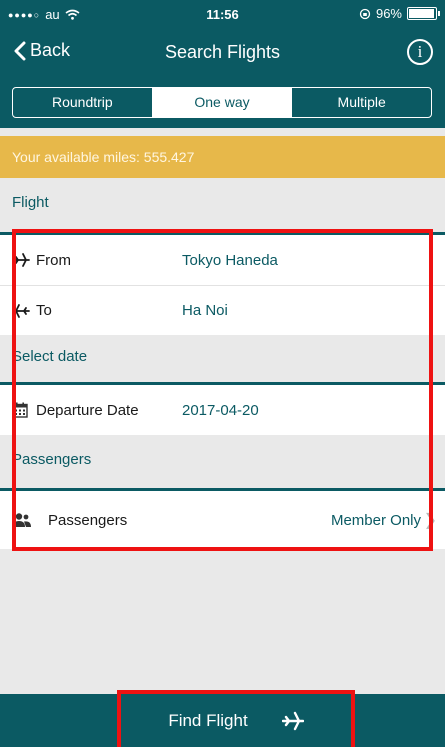  I want to click on trip-type-segmented-control: Roundtrip One way Multiple, so click(222, 102).